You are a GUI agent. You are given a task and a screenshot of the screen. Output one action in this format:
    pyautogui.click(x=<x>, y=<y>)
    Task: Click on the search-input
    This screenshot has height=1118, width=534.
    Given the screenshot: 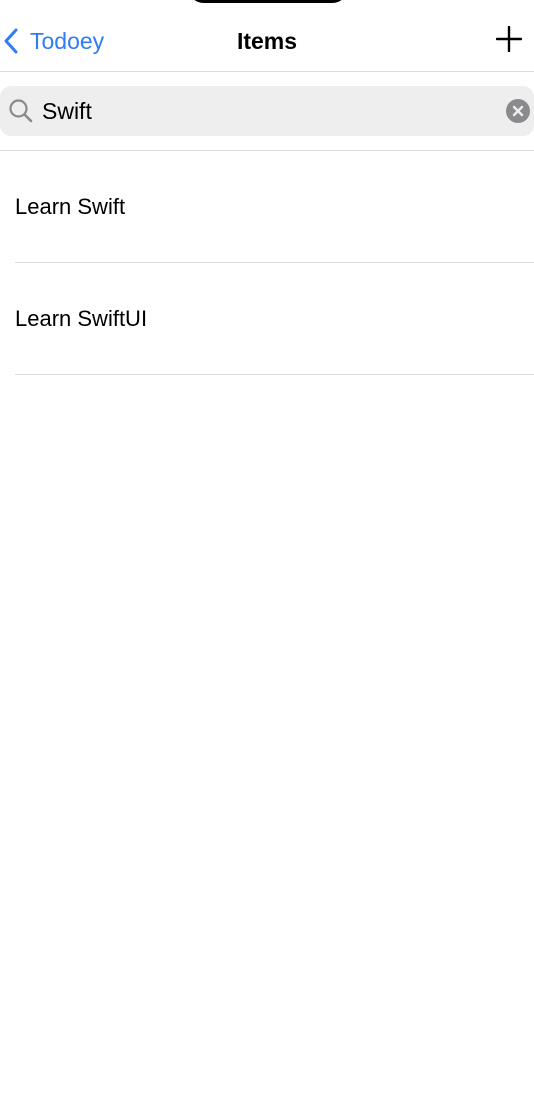 What is the action you would take?
    pyautogui.click(x=267, y=111)
    